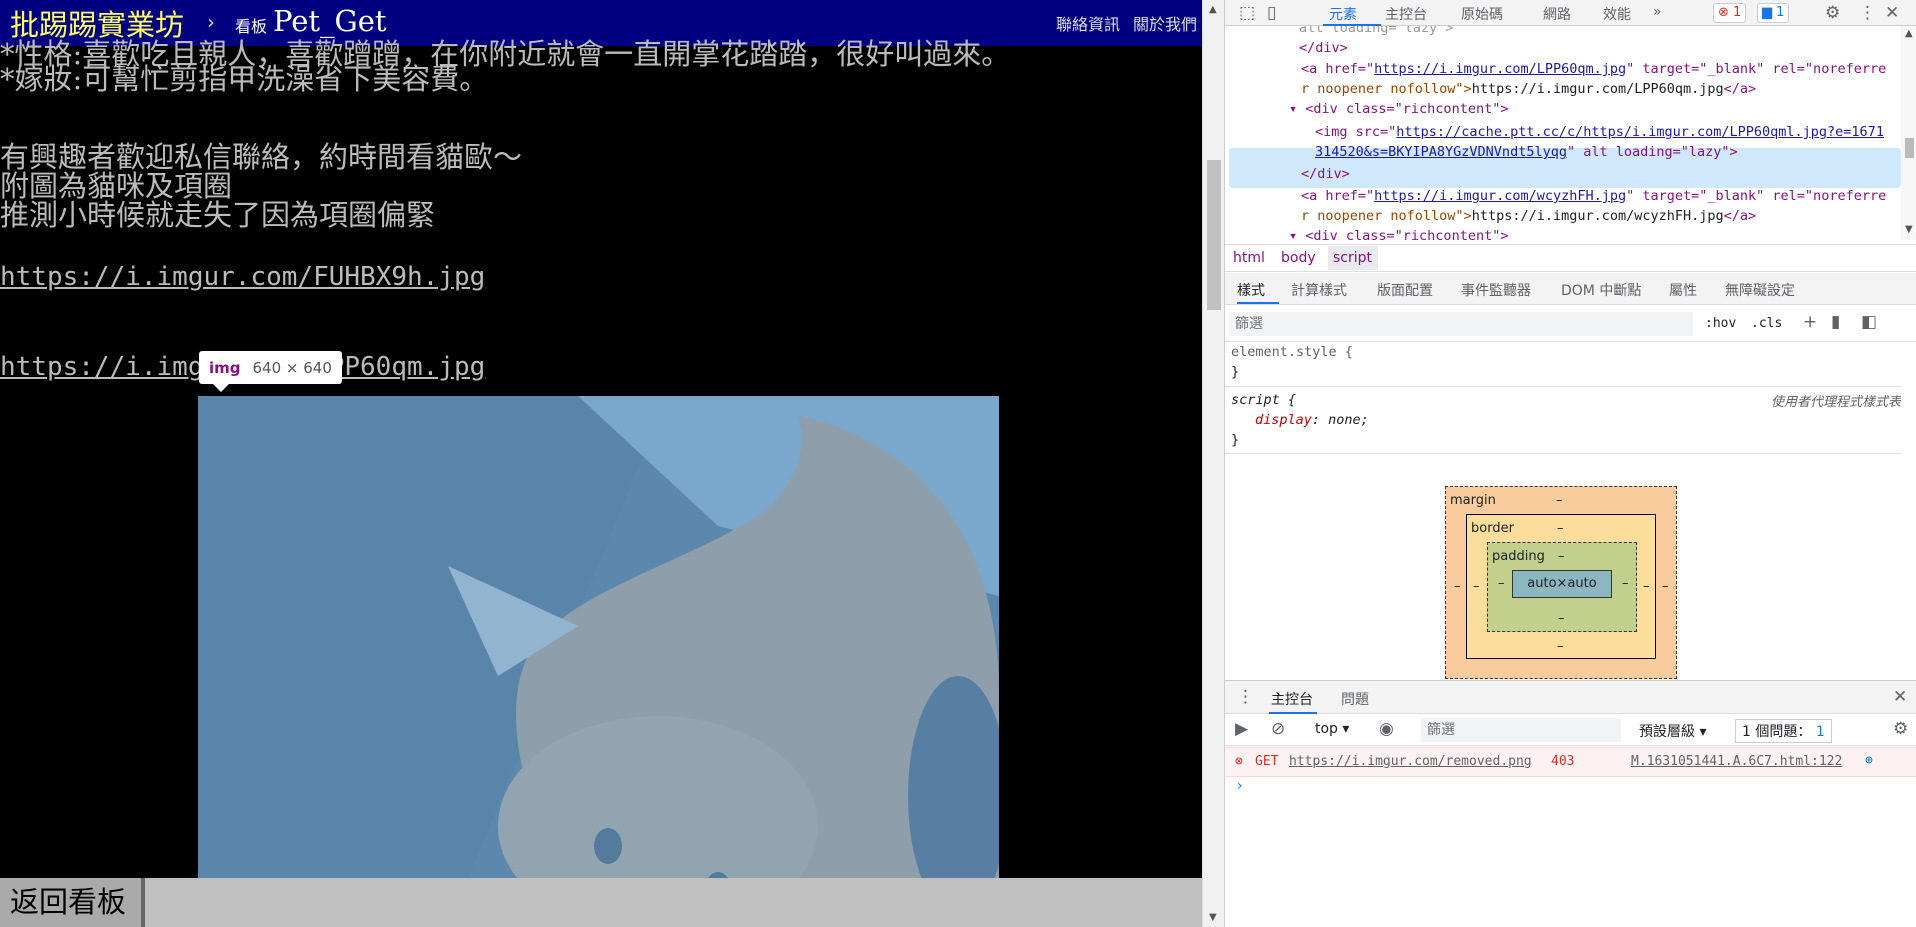  What do you see at coordinates (1406, 14) in the screenshot?
I see `tab-console: 主控台` at bounding box center [1406, 14].